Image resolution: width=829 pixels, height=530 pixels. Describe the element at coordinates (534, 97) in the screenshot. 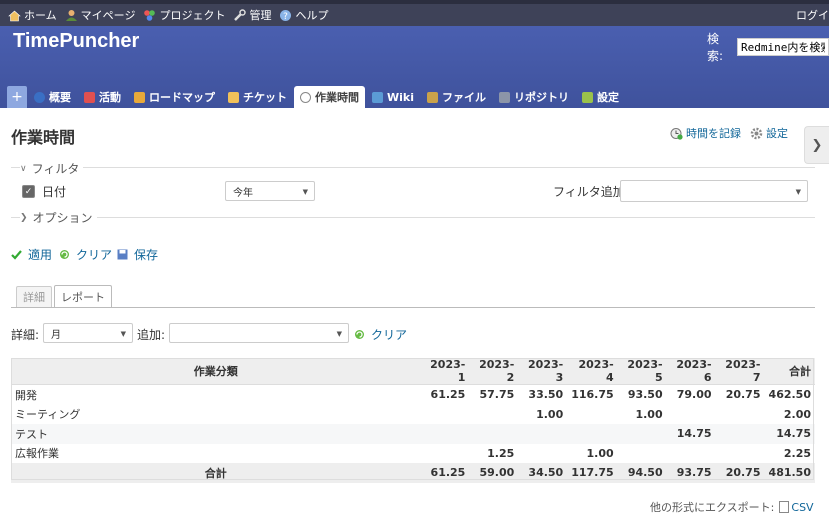

I see `tab-repository: リポジトリ` at that location.